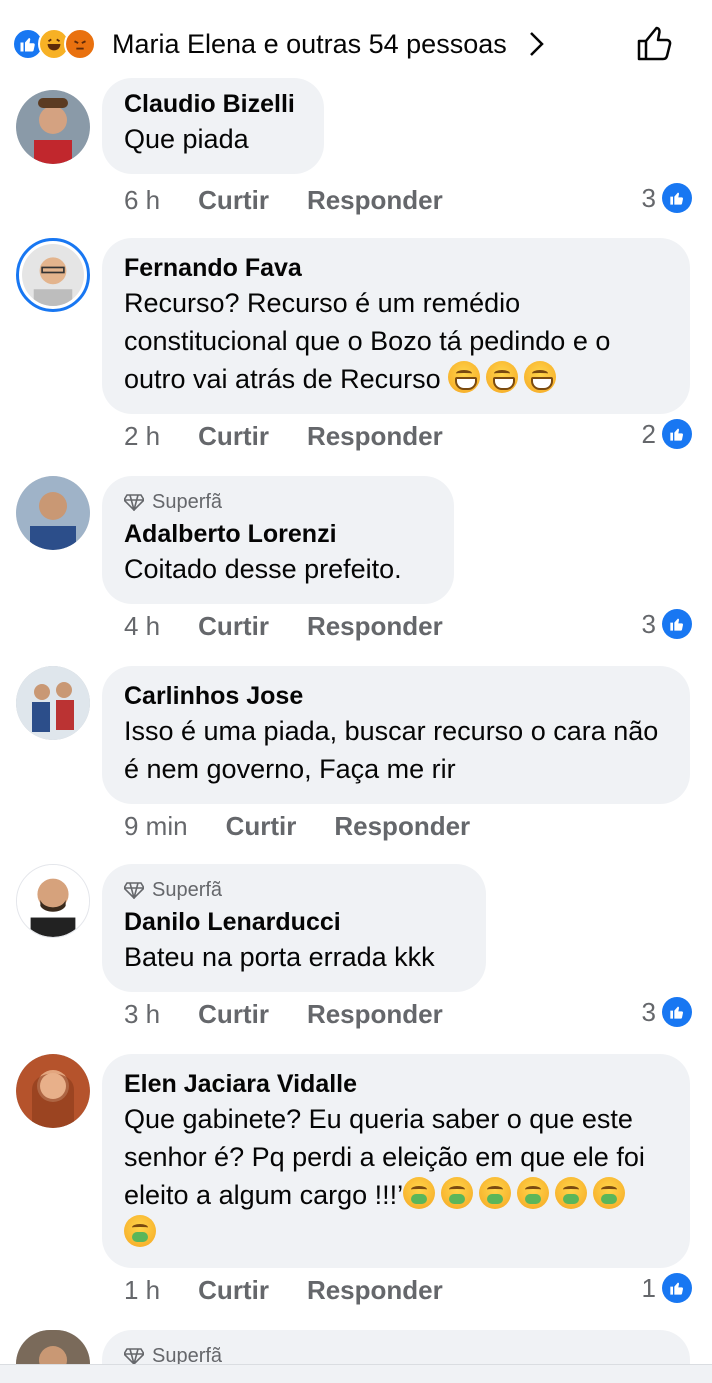 The image size is (712, 1383). I want to click on reaction-count: 2, so click(667, 434).